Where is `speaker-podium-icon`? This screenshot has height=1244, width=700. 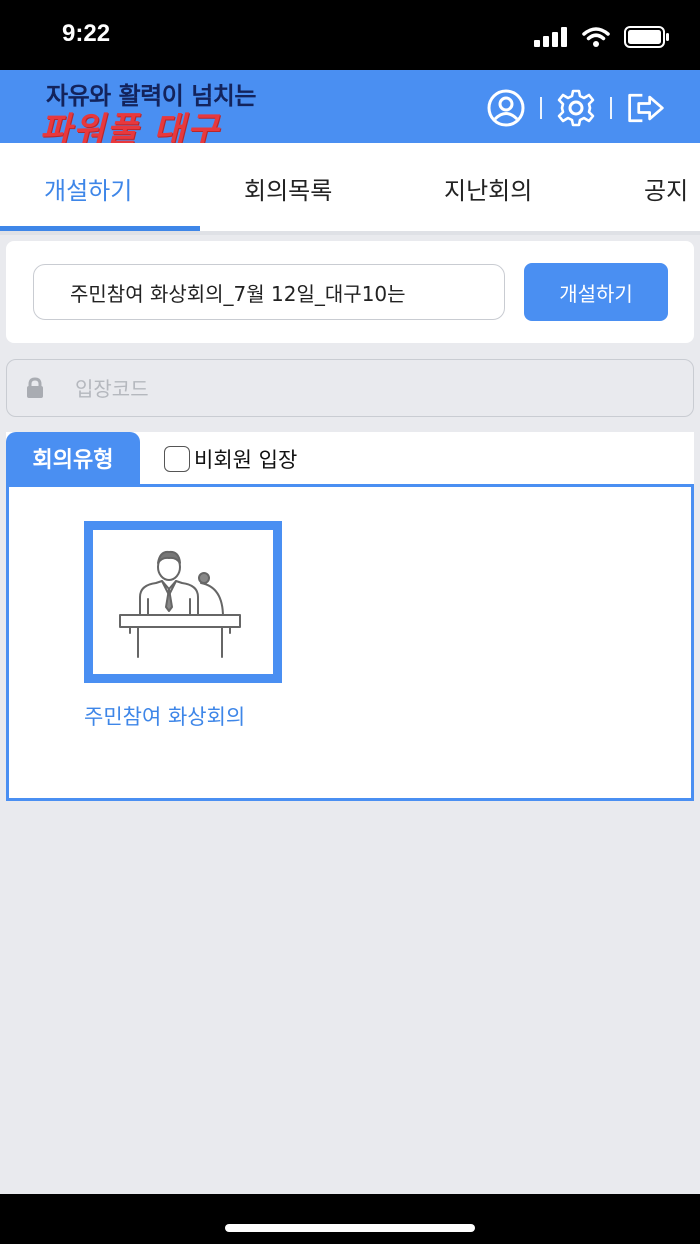 speaker-podium-icon is located at coordinates (183, 602).